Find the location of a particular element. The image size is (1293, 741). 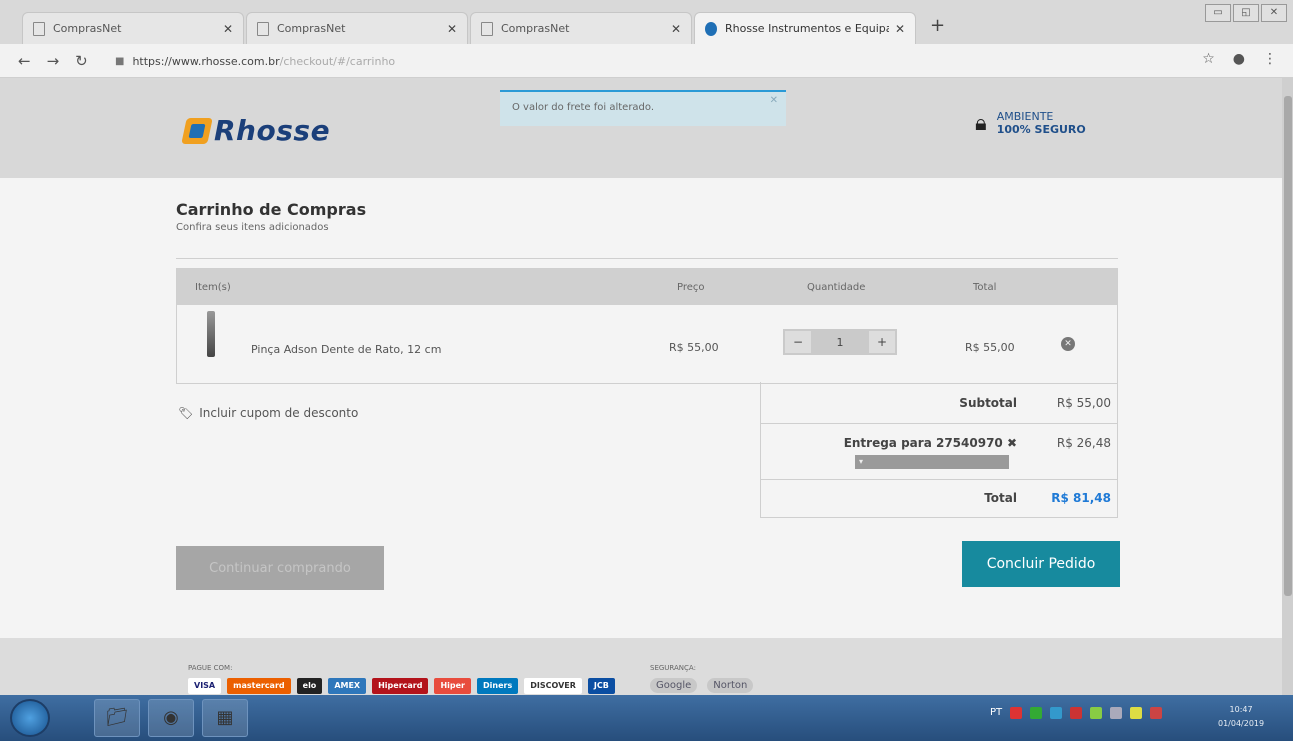

volume-icon is located at coordinates (1136, 713).